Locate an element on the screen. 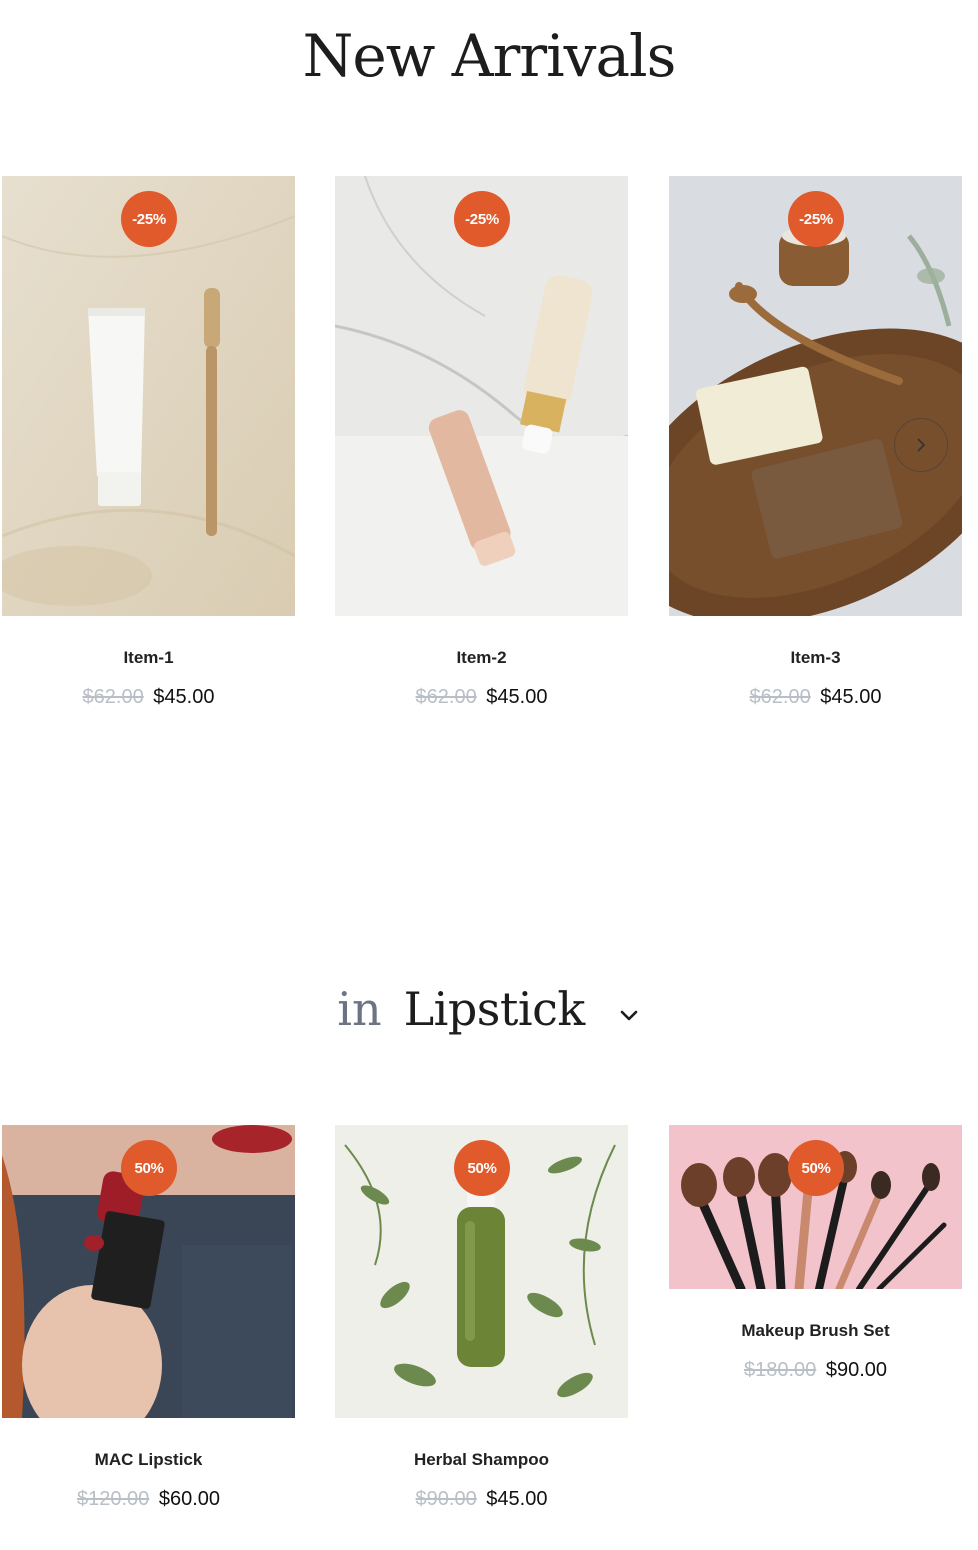 The image size is (978, 1550). product-name: Item-2 is located at coordinates (481, 658).